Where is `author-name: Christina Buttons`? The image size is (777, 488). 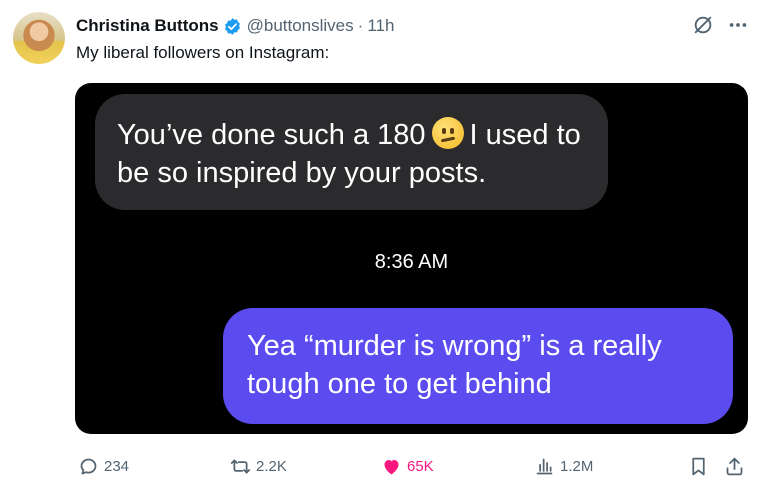 author-name: Christina Buttons is located at coordinates (147, 26).